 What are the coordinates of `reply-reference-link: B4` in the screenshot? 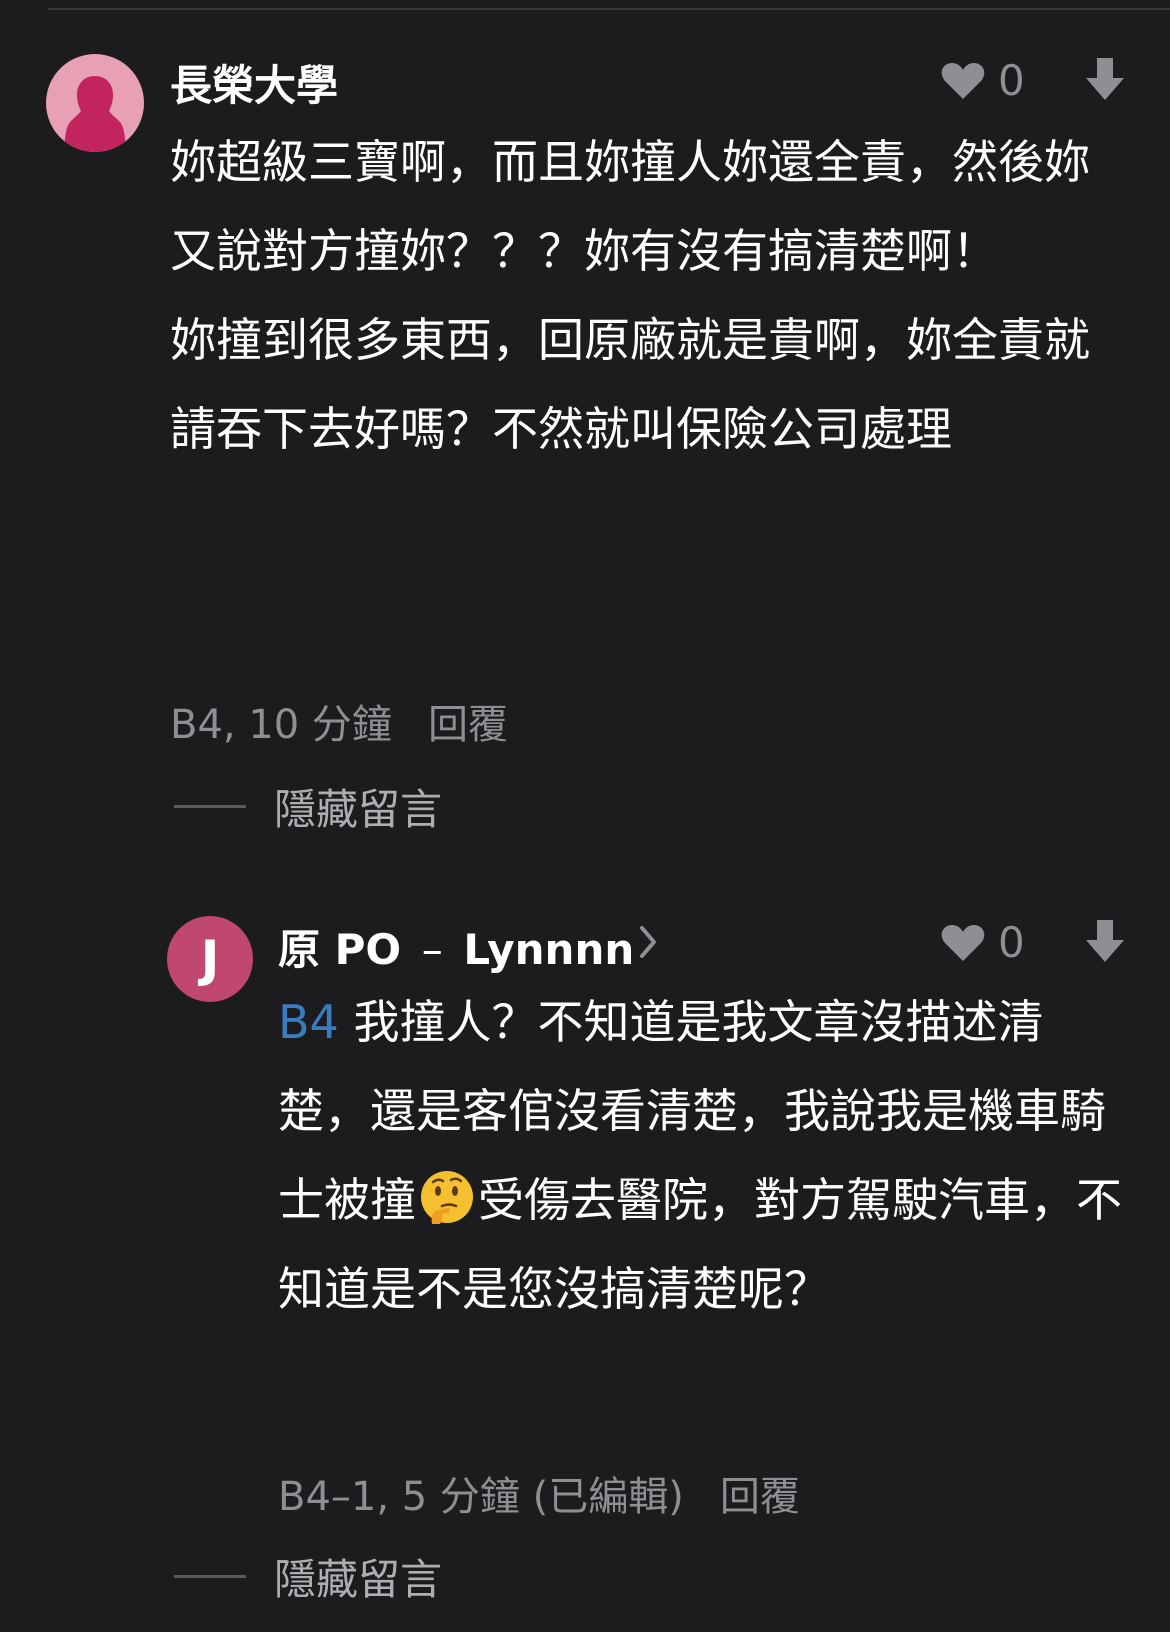 It's located at (308, 1022).